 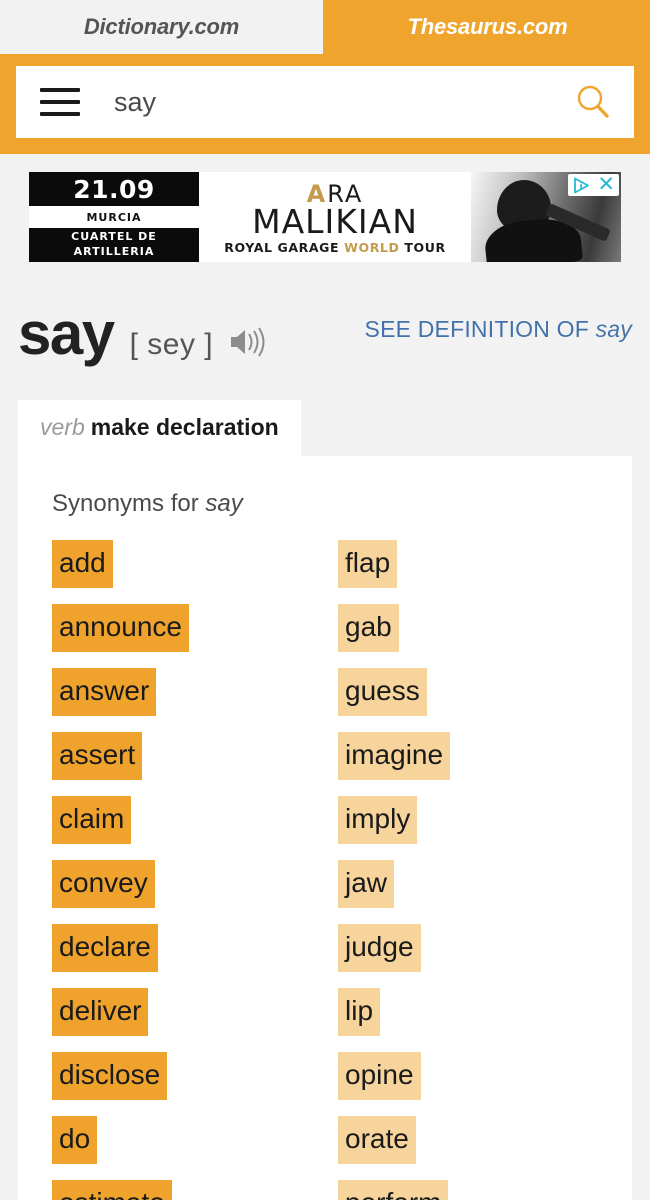 I want to click on synonyms-heading-word: say, so click(x=224, y=503).